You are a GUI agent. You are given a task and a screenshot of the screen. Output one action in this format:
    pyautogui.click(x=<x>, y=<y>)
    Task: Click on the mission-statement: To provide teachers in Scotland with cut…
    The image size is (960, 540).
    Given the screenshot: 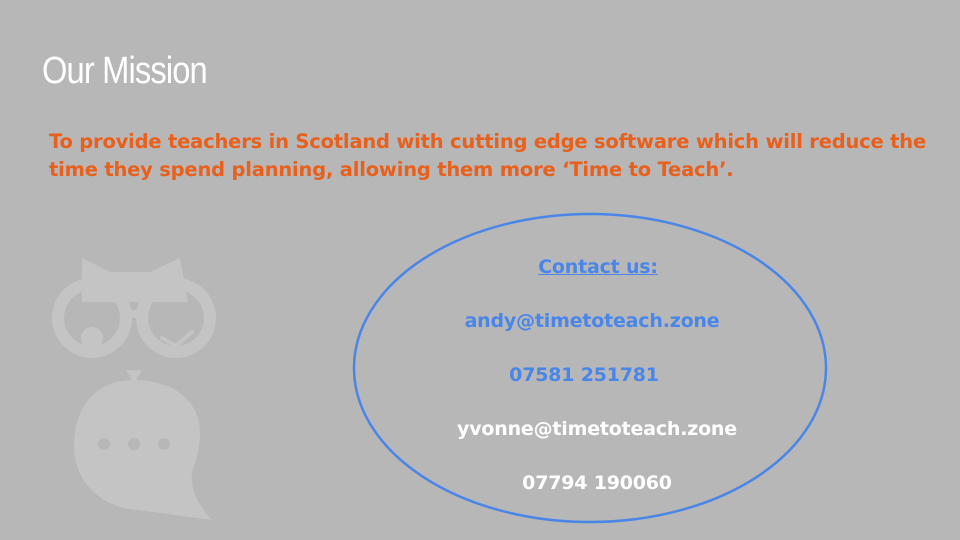 What is the action you would take?
    pyautogui.click(x=487, y=155)
    